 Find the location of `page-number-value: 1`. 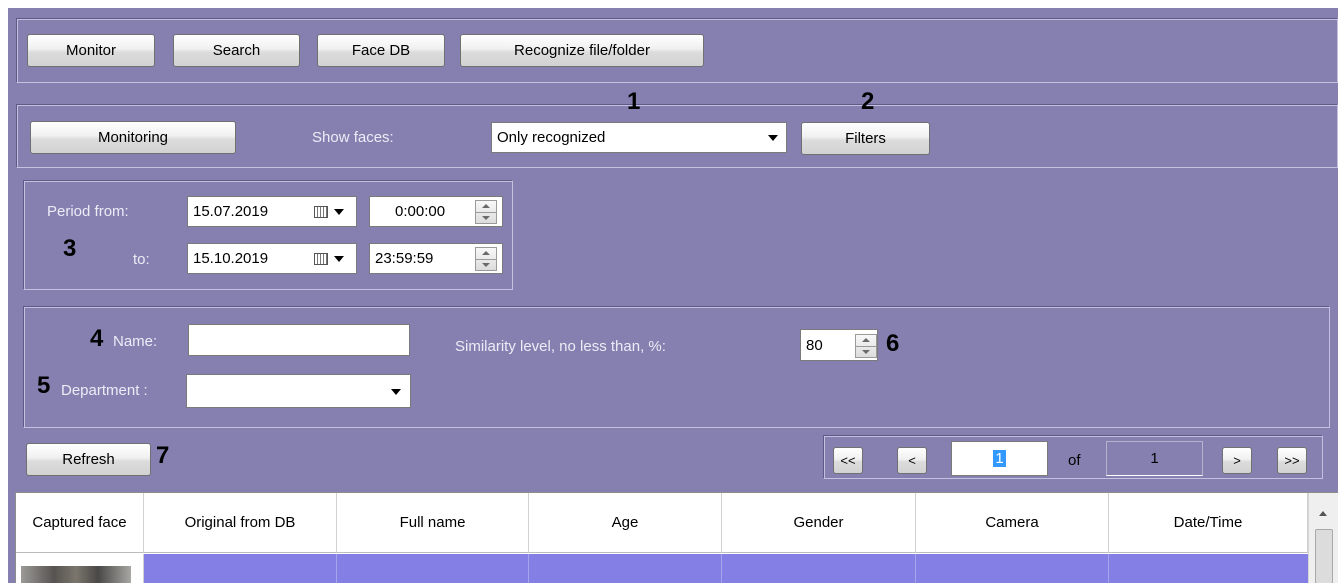

page-number-value: 1 is located at coordinates (999, 458).